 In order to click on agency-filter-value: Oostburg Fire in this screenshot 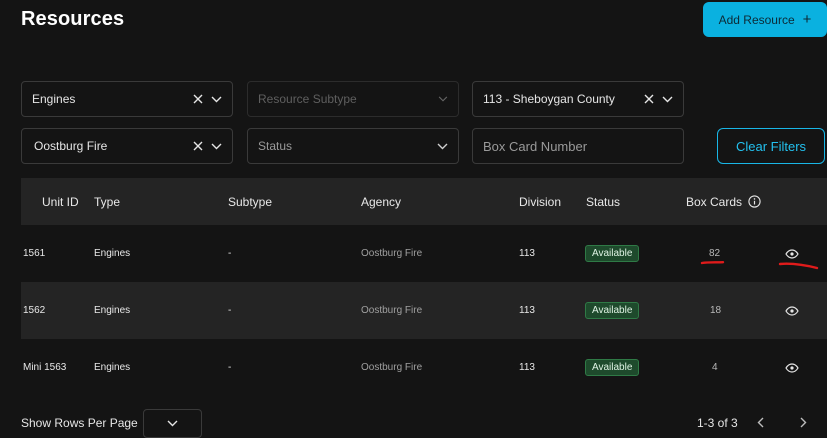, I will do `click(71, 146)`.